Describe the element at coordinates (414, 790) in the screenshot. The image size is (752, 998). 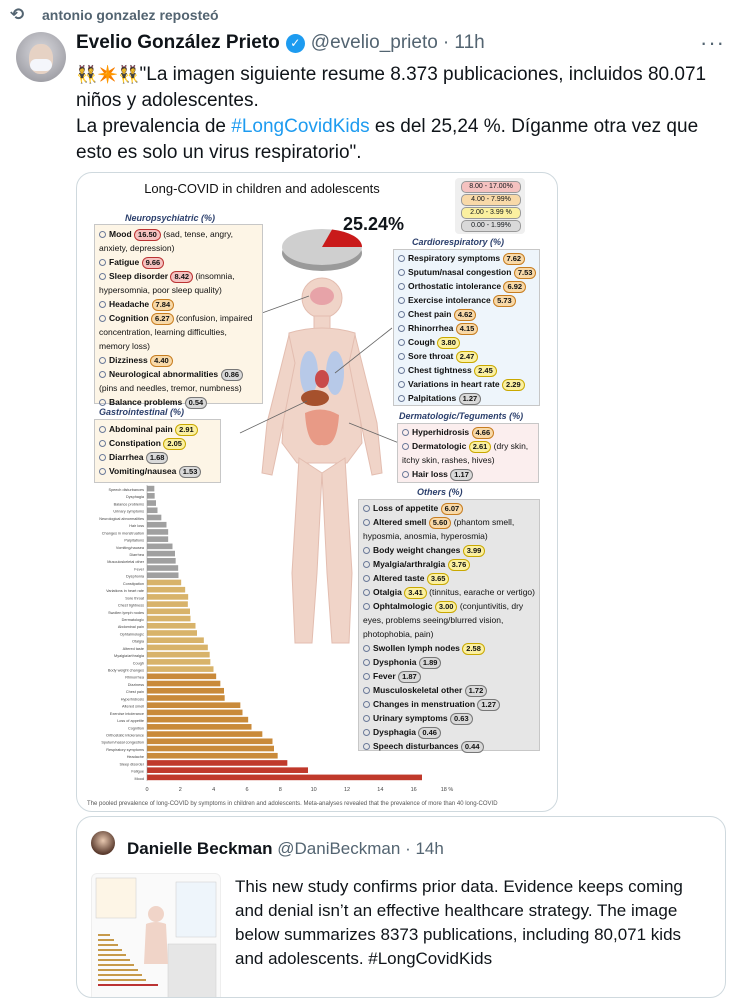
I see `x-tick-label: 16` at that location.